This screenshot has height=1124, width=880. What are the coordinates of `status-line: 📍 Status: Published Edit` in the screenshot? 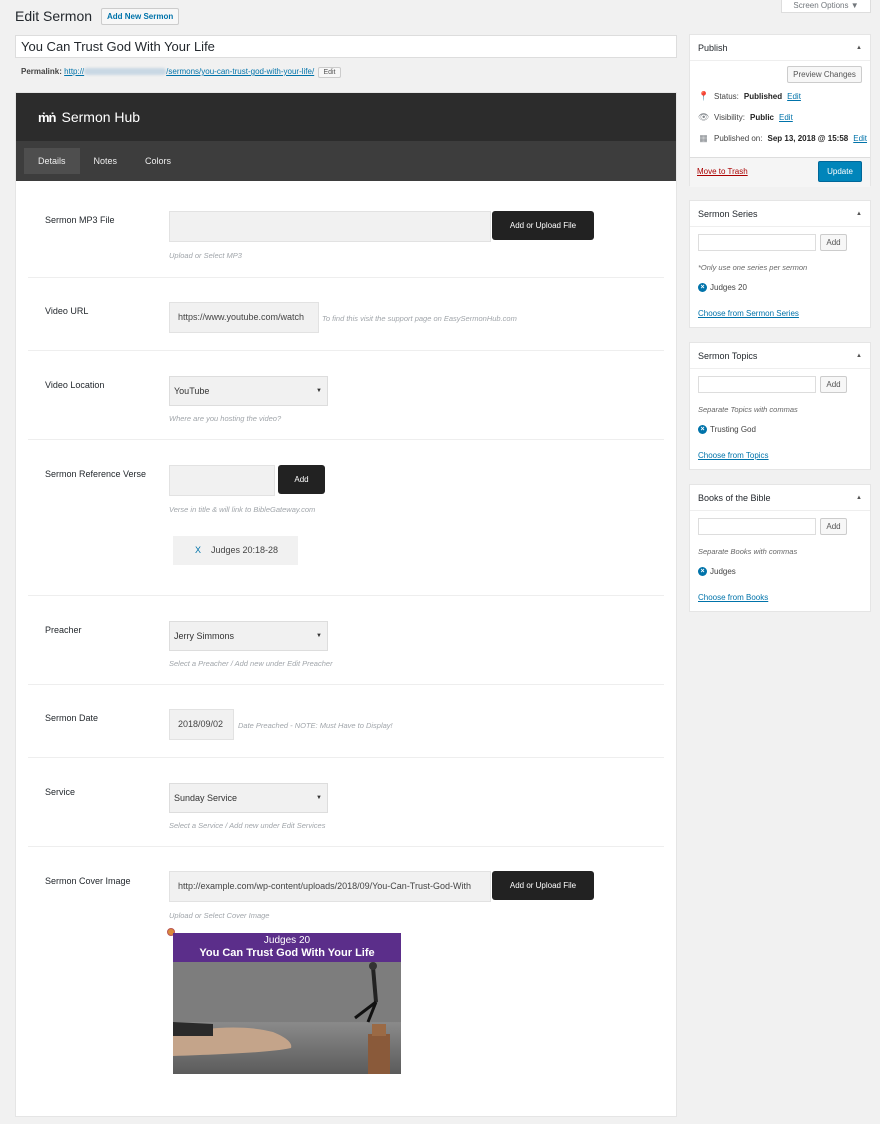 It's located at (749, 96).